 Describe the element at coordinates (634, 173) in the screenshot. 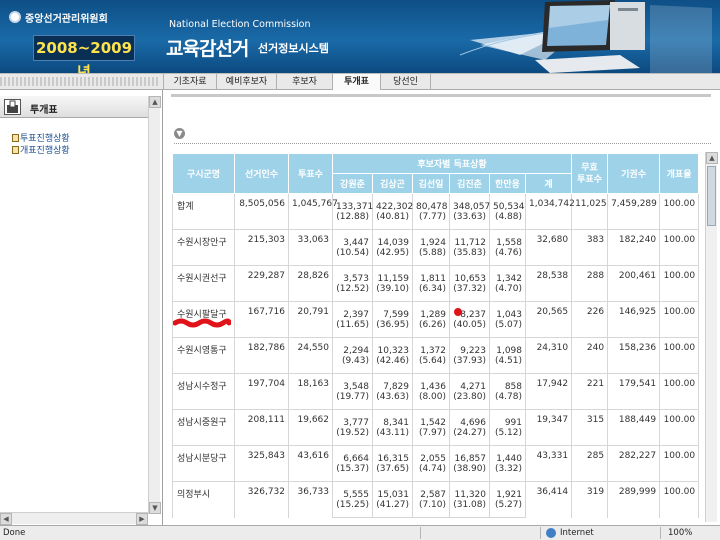

I see `header-abstain: 기권수` at that location.